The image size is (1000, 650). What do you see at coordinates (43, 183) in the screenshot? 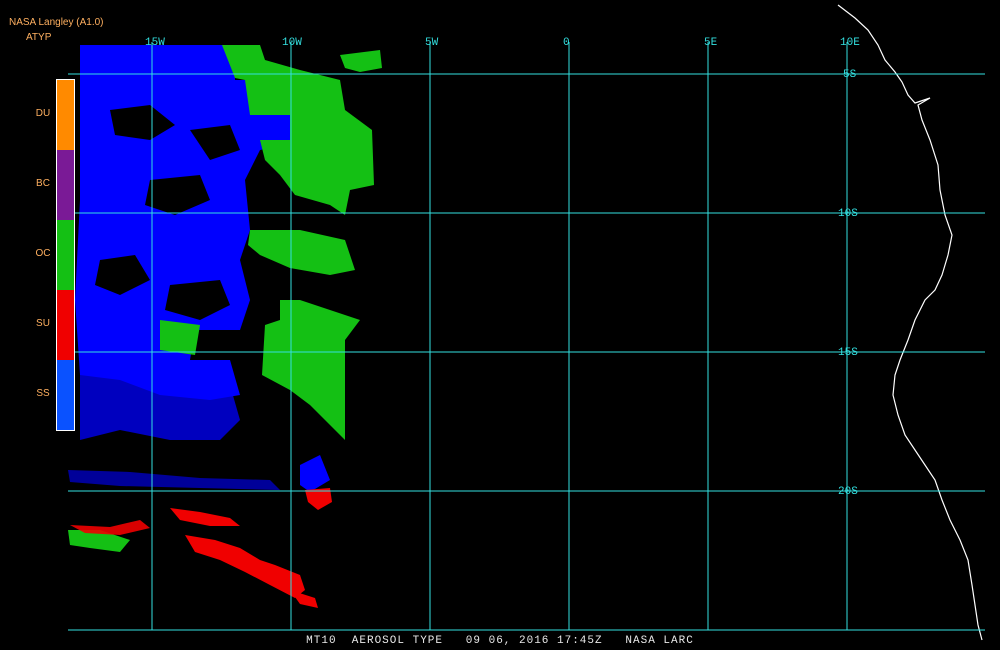
I see `legend-label-bc: BC` at bounding box center [43, 183].